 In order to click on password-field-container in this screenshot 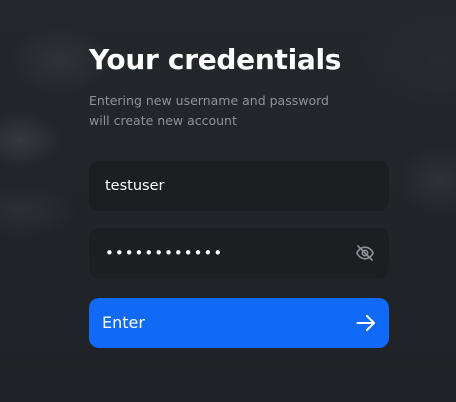, I will do `click(239, 253)`.